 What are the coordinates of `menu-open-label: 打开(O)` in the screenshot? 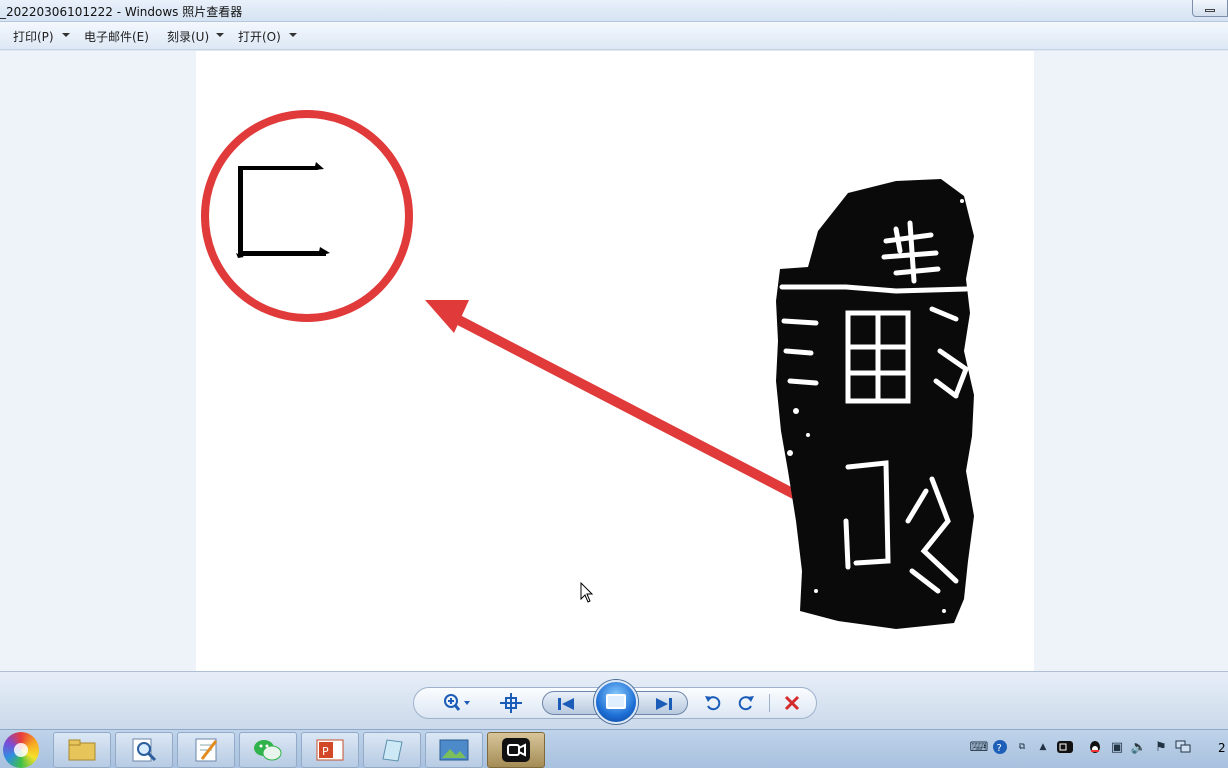 It's located at (259, 37).